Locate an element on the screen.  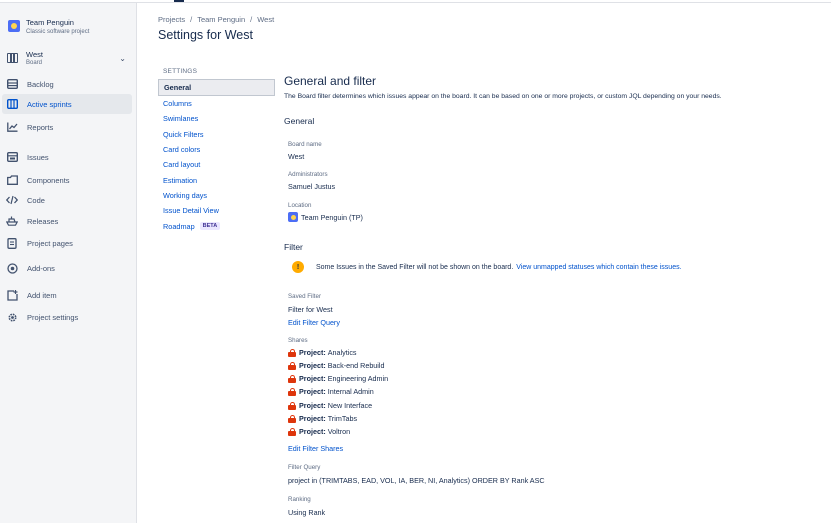
location-value: Team Penguin (TP) is located at coordinates (325, 217).